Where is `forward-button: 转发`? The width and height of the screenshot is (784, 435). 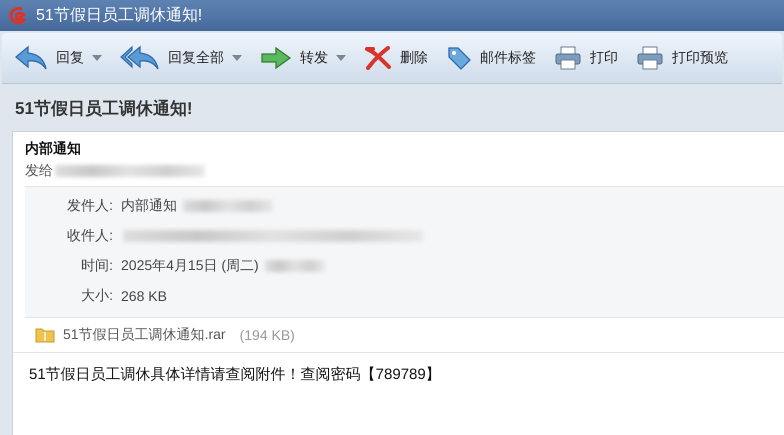 forward-button: 转发 is located at coordinates (303, 58).